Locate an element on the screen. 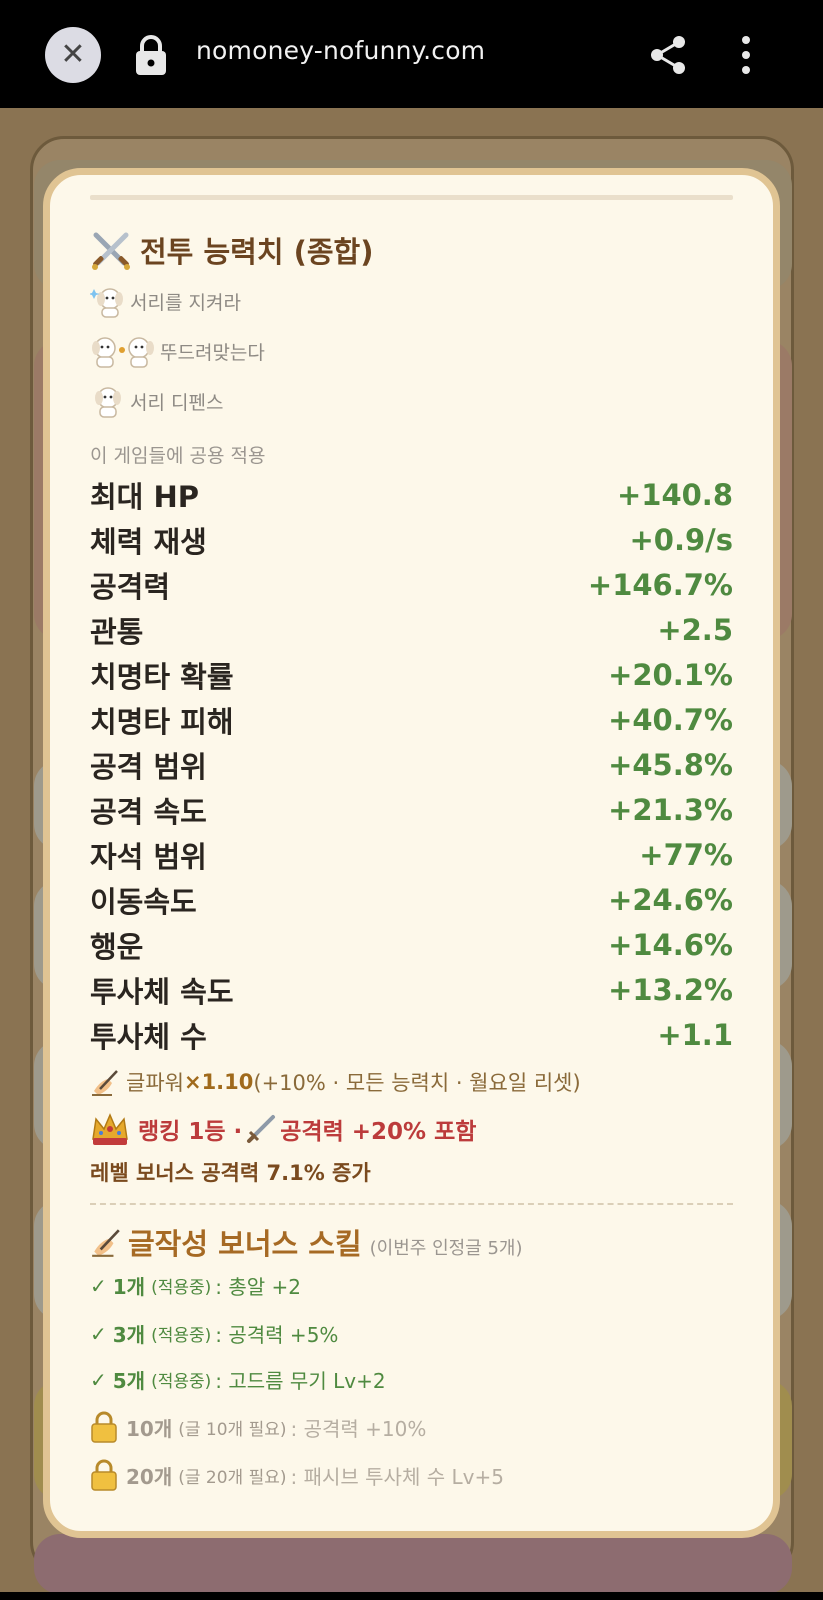 The height and width of the screenshot is (1600, 823). level-bonus: 레벨 보너스 공격력 7.1% 증가 is located at coordinates (230, 1173).